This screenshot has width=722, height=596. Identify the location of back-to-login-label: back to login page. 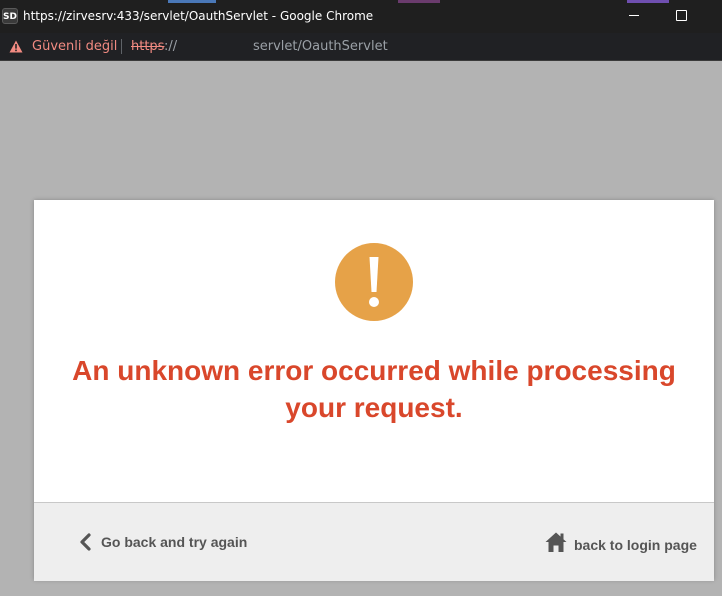
(635, 545).